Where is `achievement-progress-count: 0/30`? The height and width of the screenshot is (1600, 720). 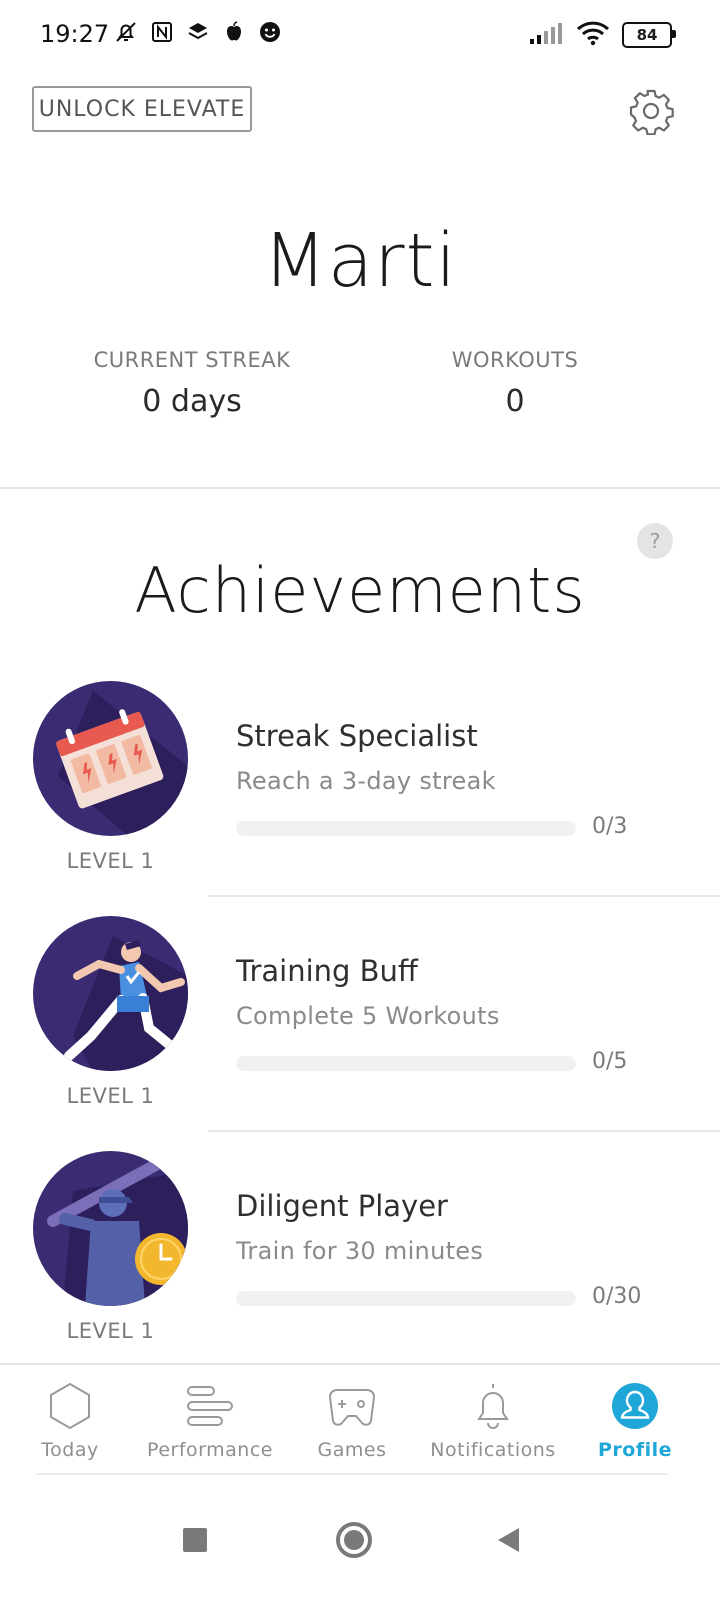
achievement-progress-count: 0/30 is located at coordinates (617, 1296).